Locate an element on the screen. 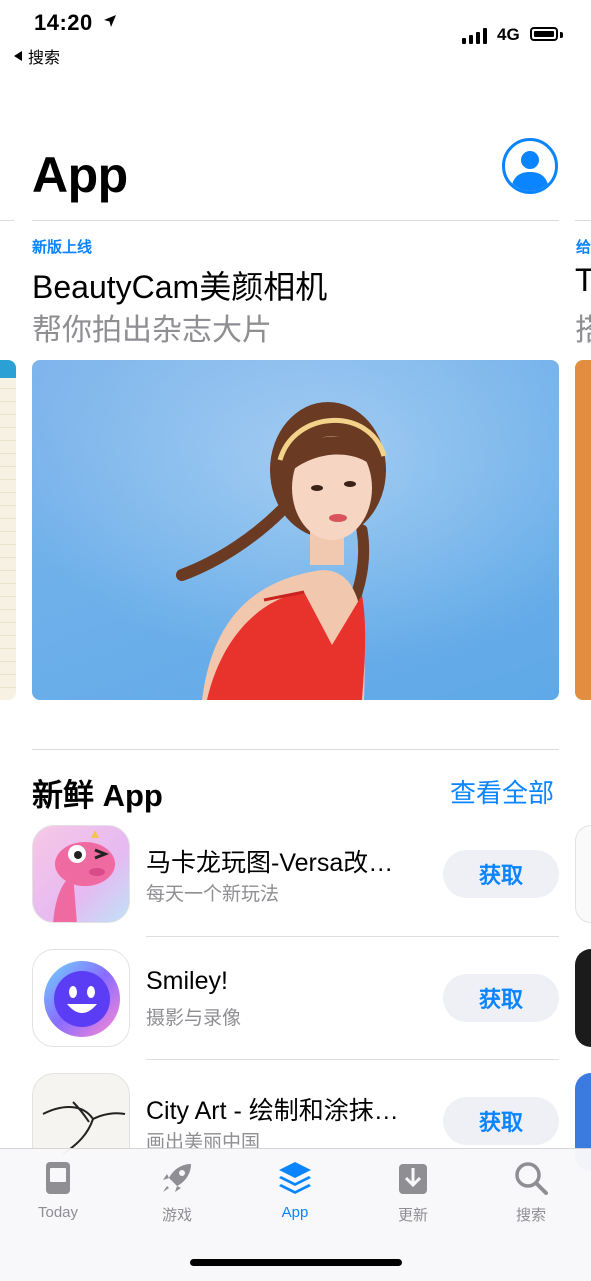 This screenshot has height=1281, width=591. app-icon-versa is located at coordinates (81, 874).